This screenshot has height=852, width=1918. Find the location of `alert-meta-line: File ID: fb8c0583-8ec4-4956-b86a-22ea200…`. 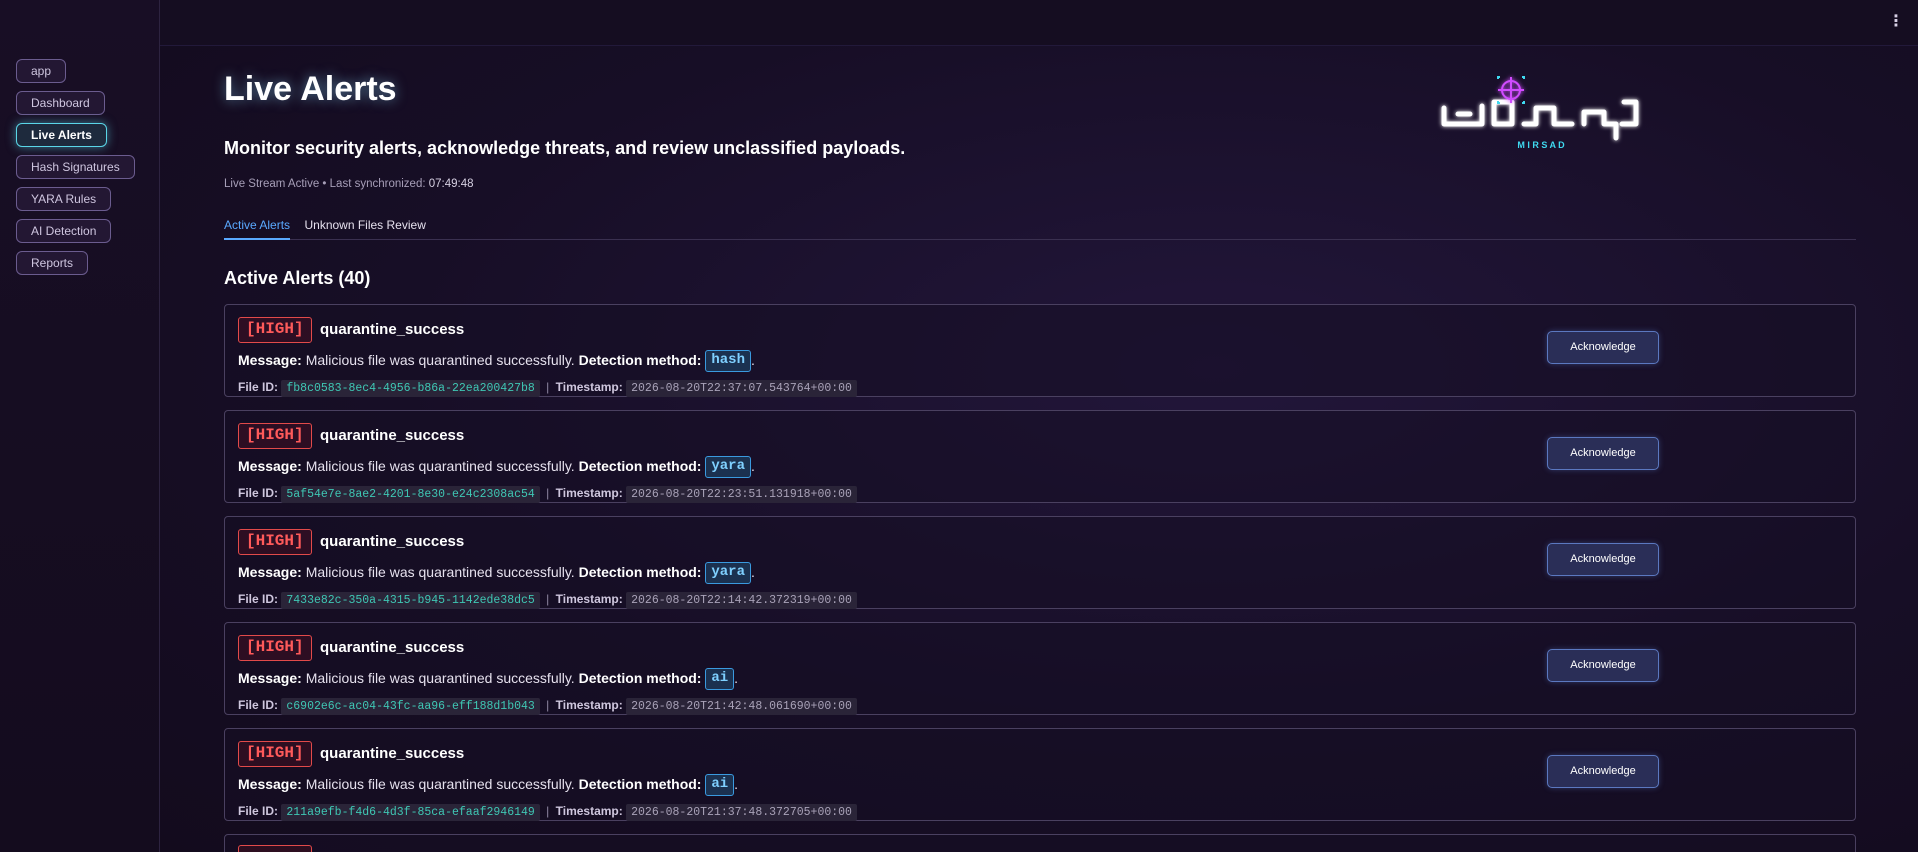

alert-meta-line: File ID: fb8c0583-8ec4-4956-b86a-22ea200… is located at coordinates (547, 387).